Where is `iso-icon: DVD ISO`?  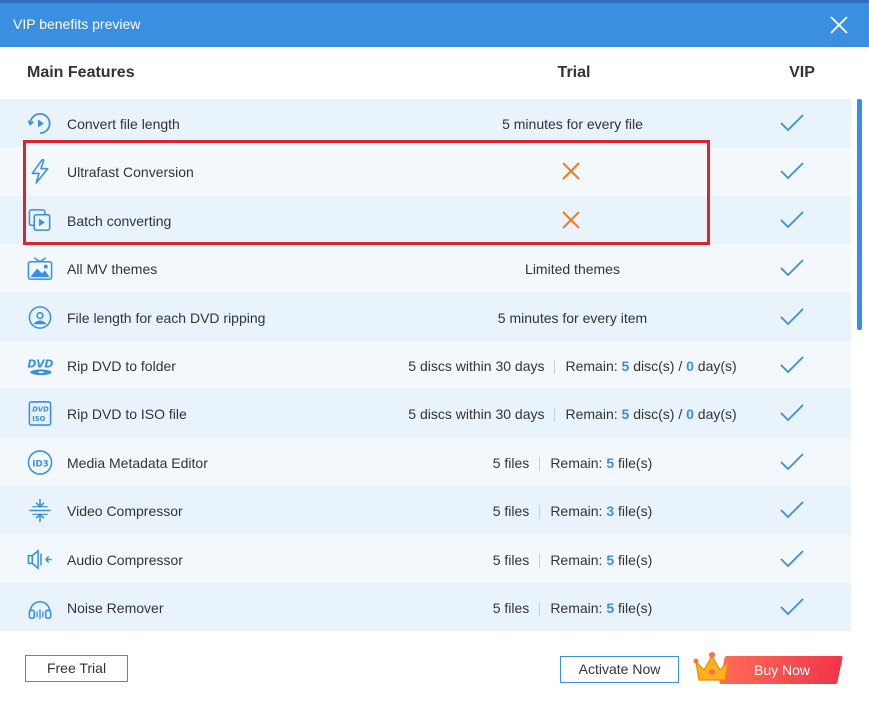 iso-icon: DVD ISO is located at coordinates (40, 414).